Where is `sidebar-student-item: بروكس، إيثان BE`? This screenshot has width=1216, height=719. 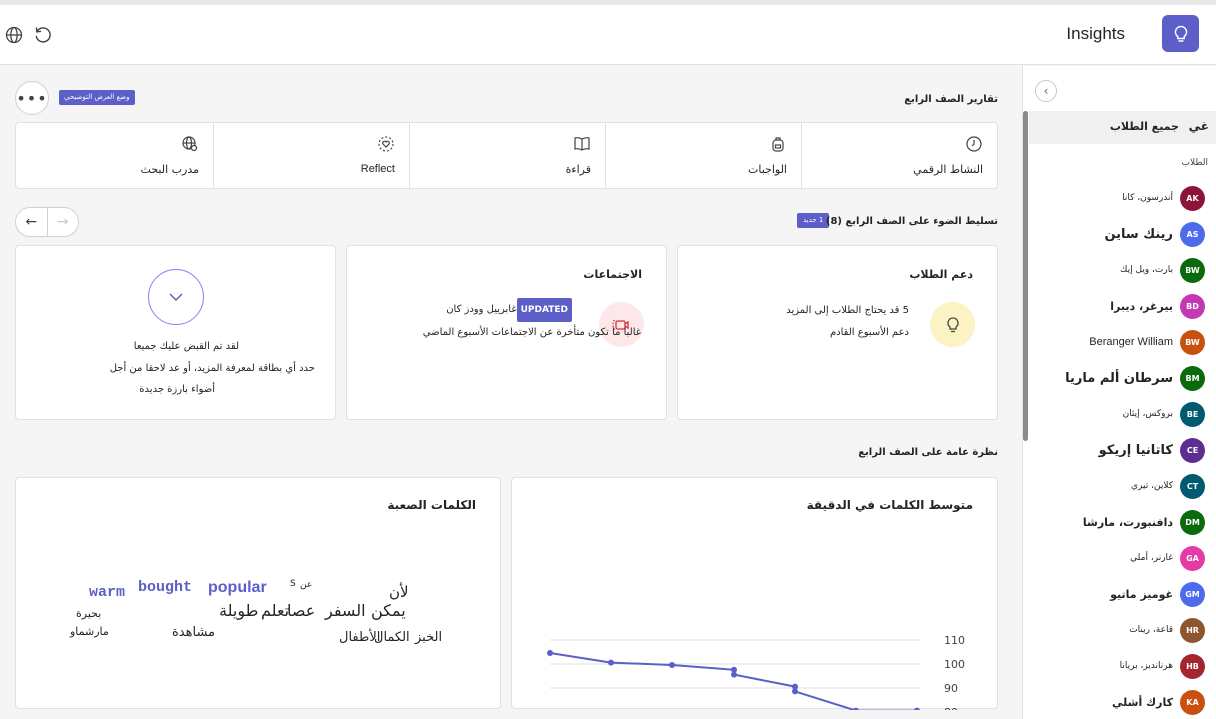
sidebar-student-item: بروكس، إيثان BE is located at coordinates (1119, 414).